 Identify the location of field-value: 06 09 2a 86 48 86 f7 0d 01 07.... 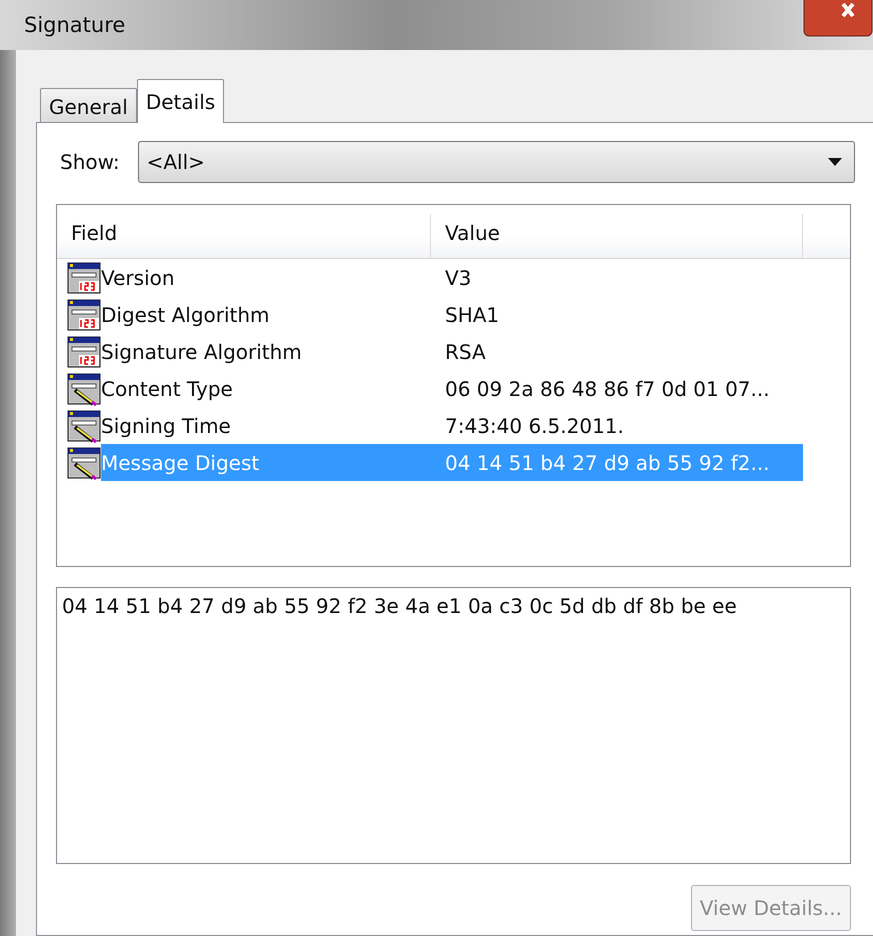
(617, 388).